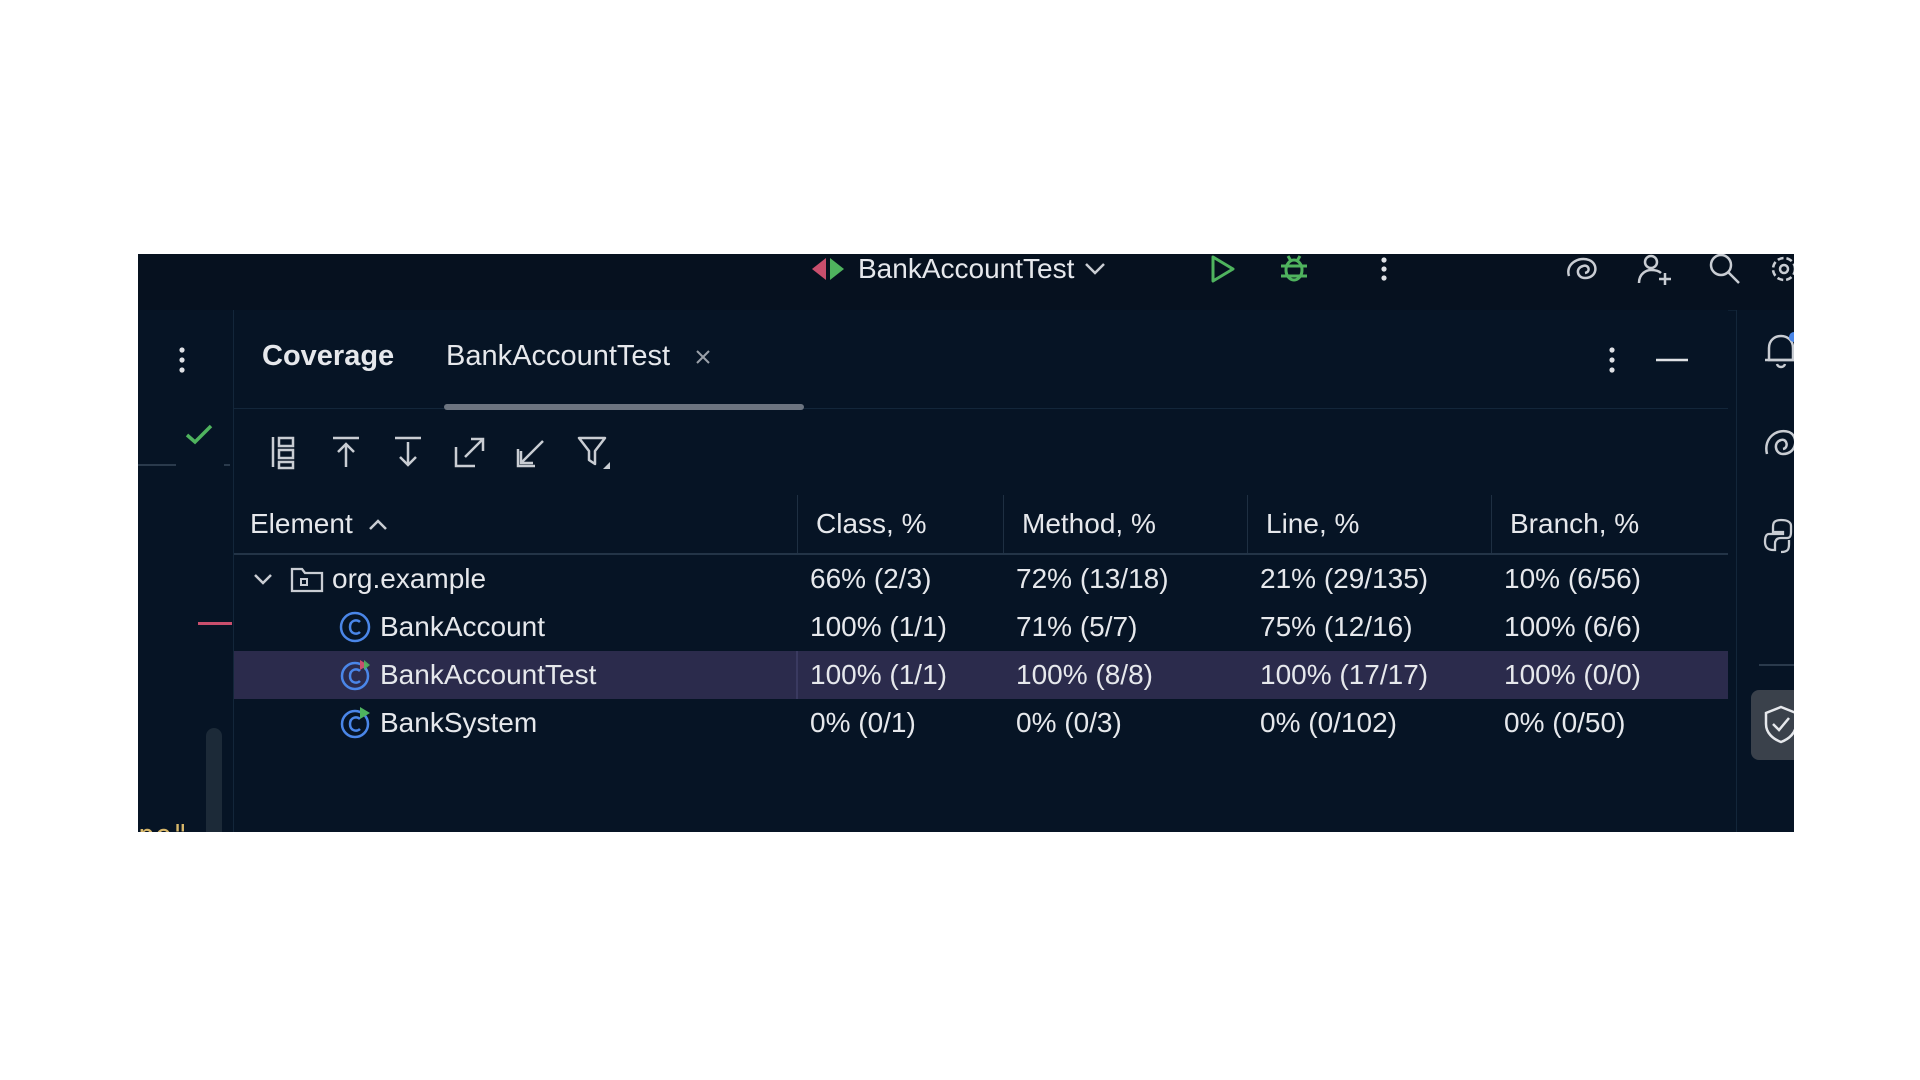 The height and width of the screenshot is (1080, 1920). I want to click on left-more-button, so click(182, 362).